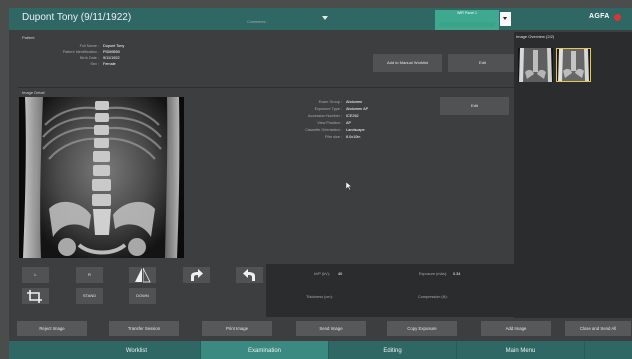 The height and width of the screenshot is (359, 632). I want to click on sex-value: Female, so click(109, 64).